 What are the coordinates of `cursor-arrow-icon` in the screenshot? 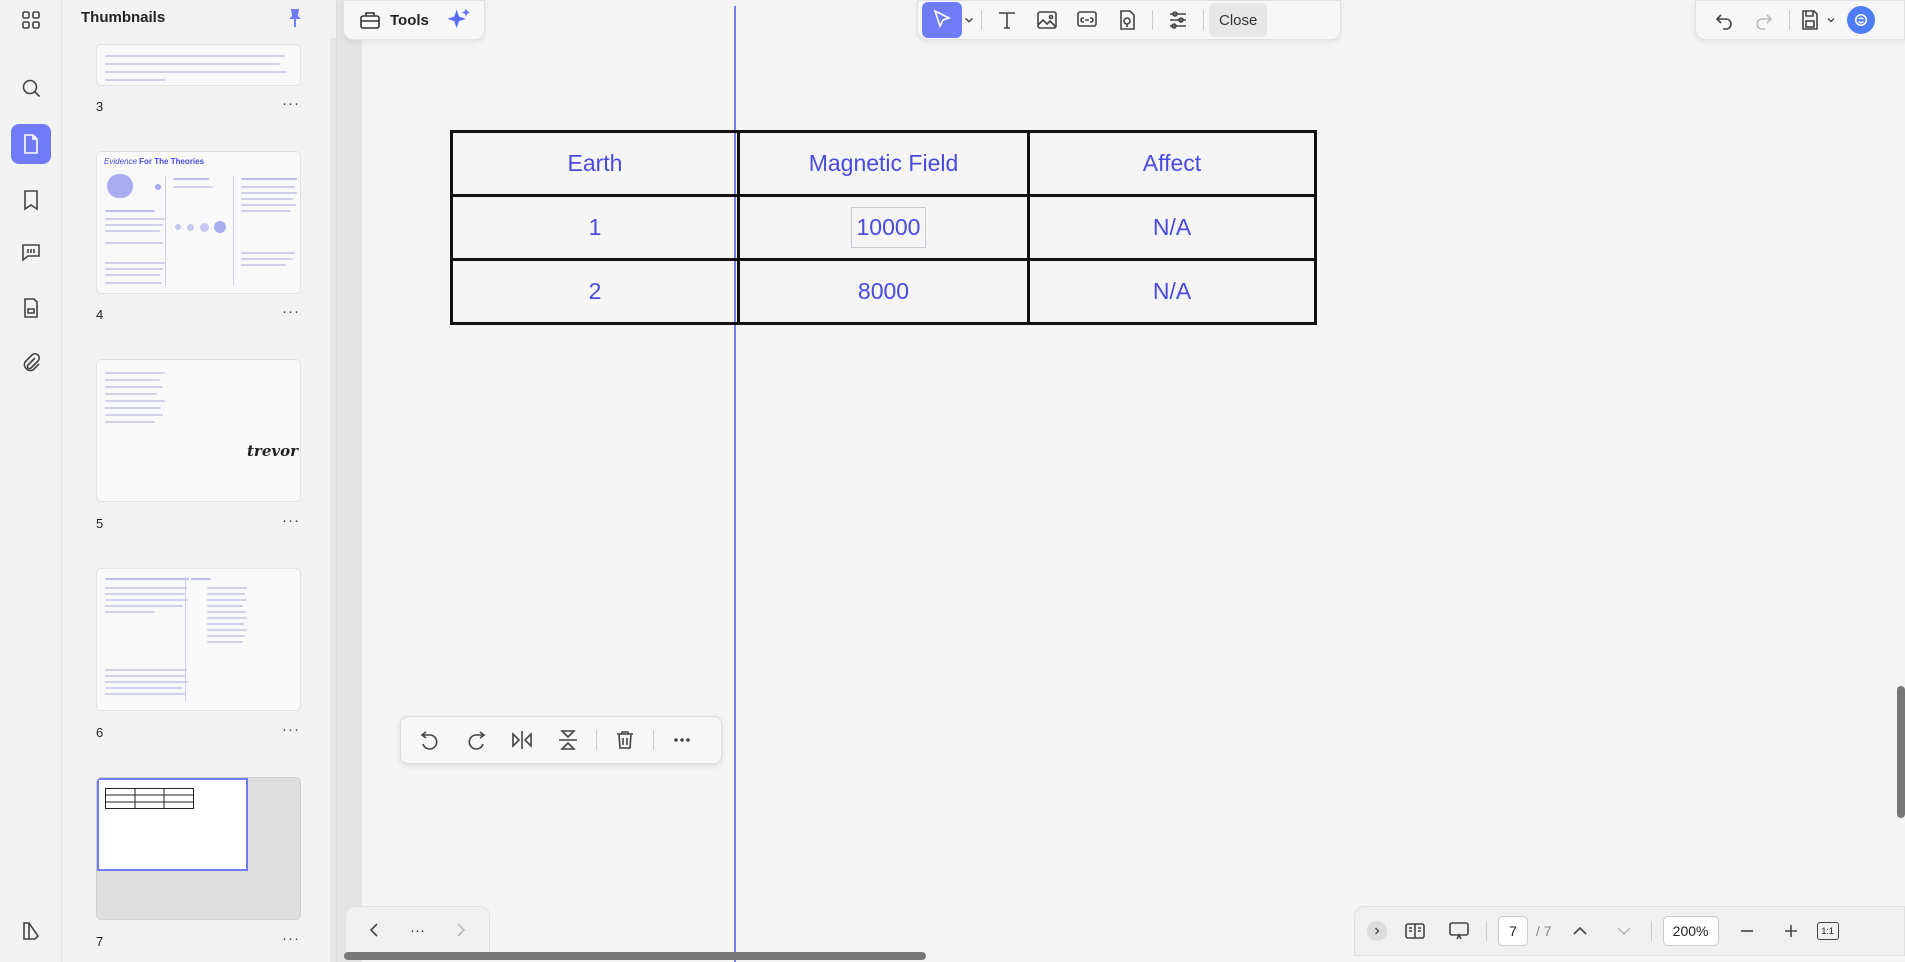 It's located at (942, 19).